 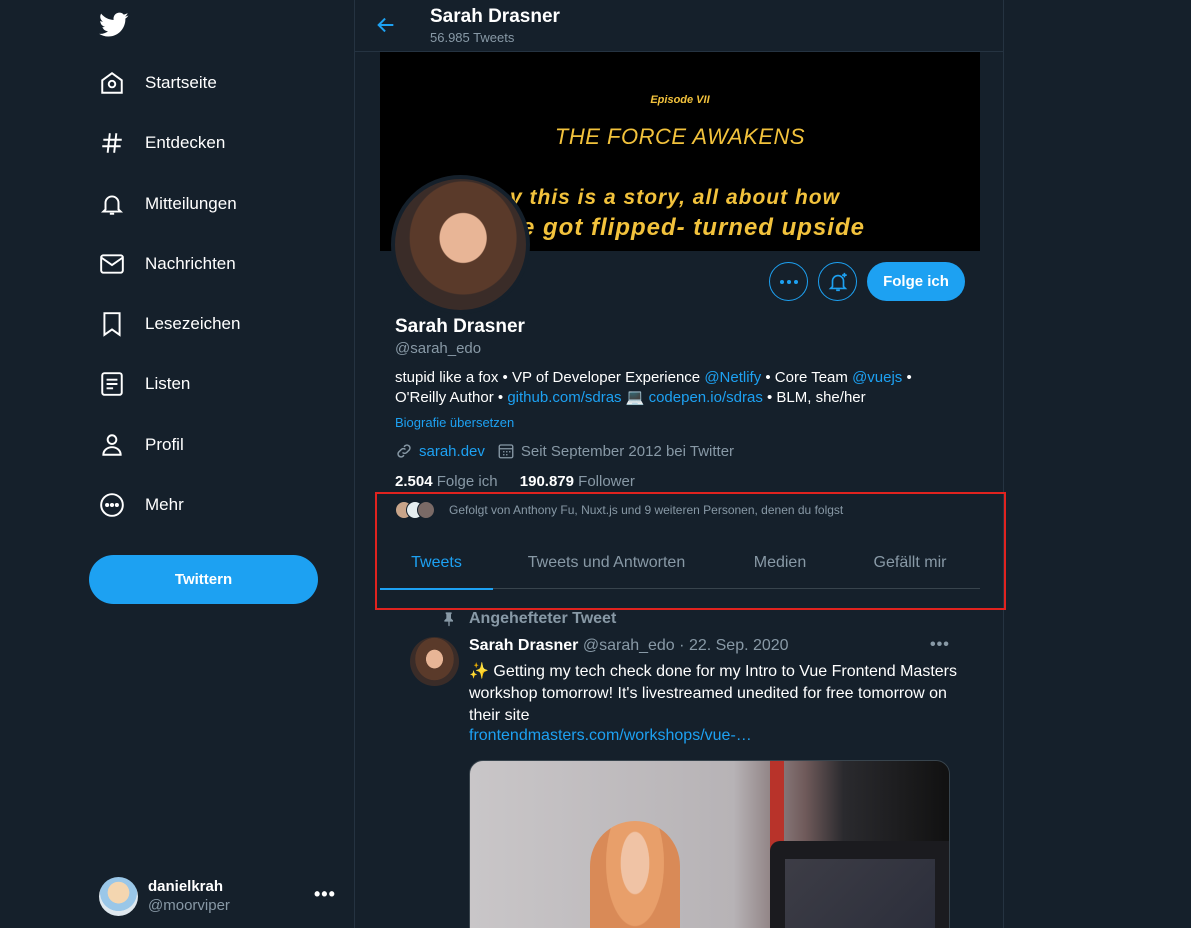 What do you see at coordinates (164, 444) in the screenshot?
I see `sidebar-item-label: Profil` at bounding box center [164, 444].